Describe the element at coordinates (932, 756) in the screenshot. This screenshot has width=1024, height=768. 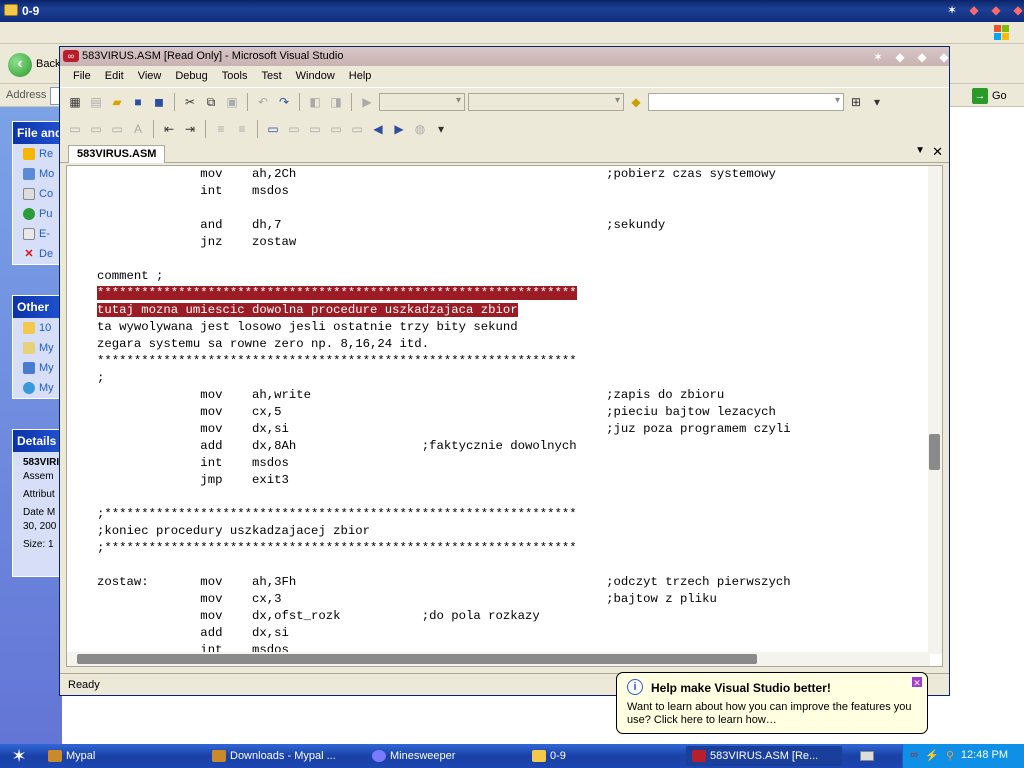
I see `network-icon: ⚡` at that location.